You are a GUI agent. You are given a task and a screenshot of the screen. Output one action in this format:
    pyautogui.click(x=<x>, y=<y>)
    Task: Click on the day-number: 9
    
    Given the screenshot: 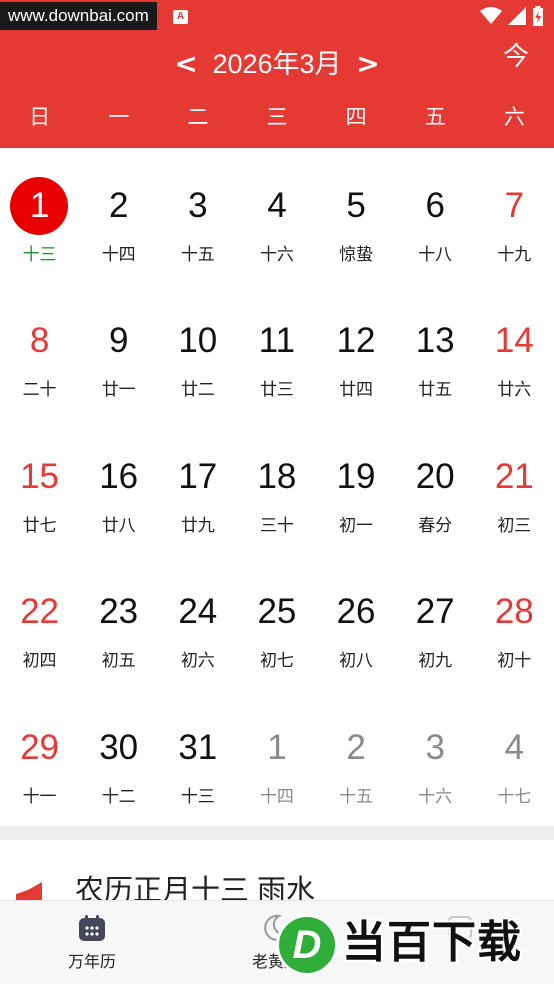 What is the action you would take?
    pyautogui.click(x=118, y=341)
    